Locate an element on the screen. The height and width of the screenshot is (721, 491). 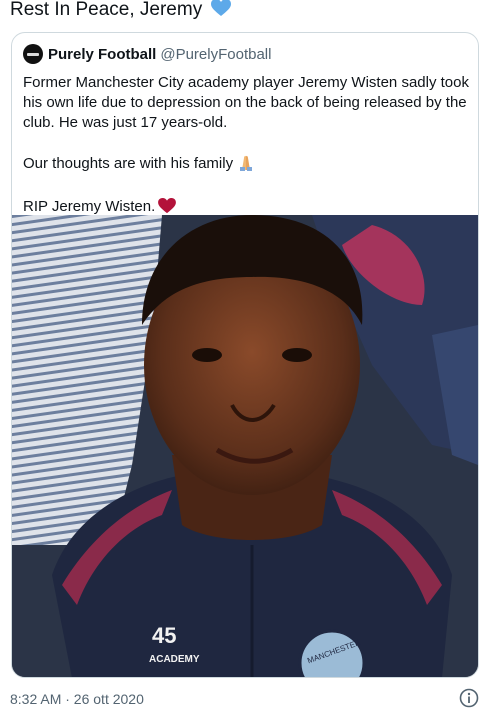
info-icon is located at coordinates (469, 698).